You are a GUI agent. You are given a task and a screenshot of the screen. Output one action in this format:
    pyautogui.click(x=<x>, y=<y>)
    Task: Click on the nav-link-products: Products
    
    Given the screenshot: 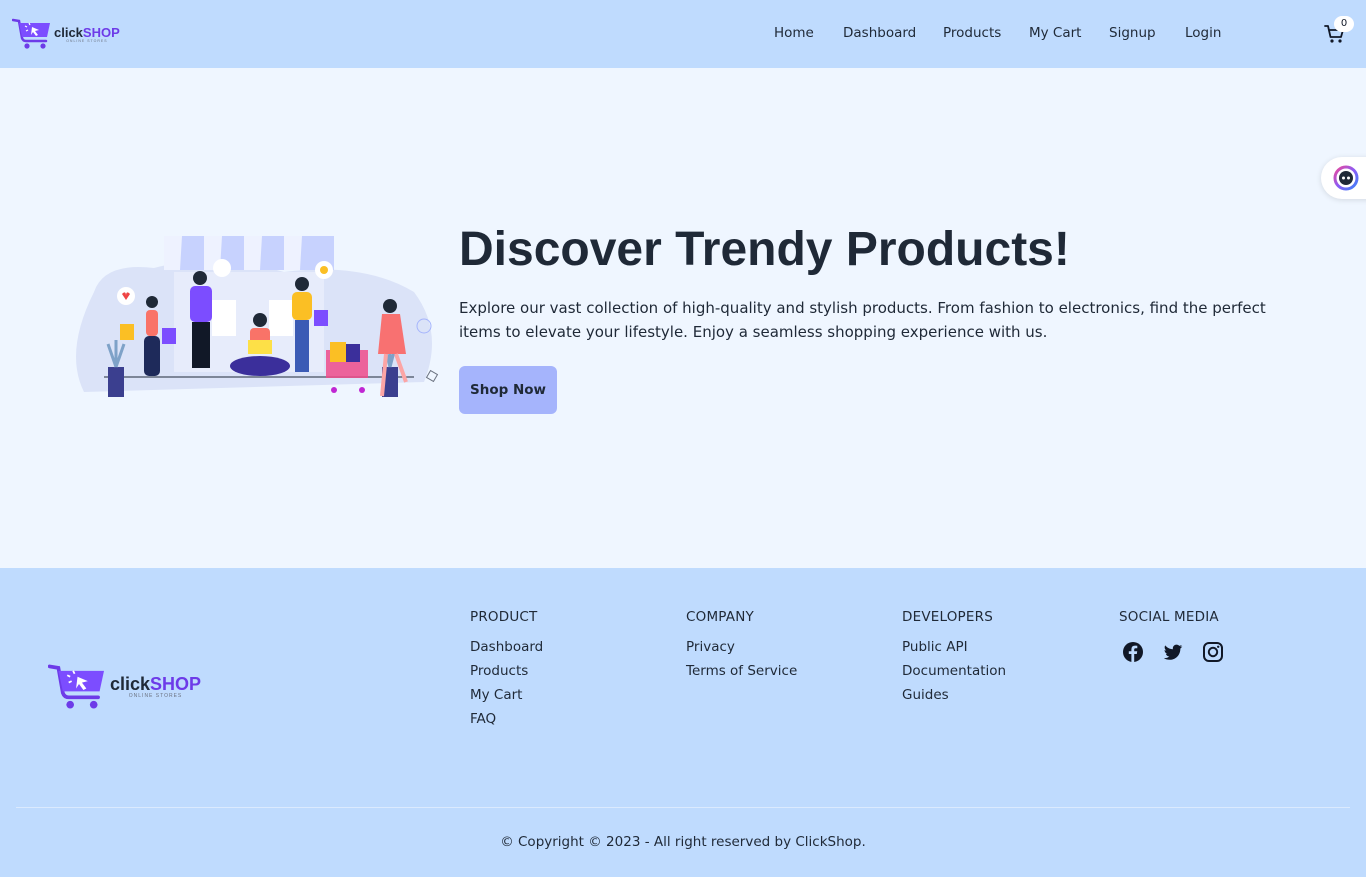 What is the action you would take?
    pyautogui.click(x=972, y=33)
    